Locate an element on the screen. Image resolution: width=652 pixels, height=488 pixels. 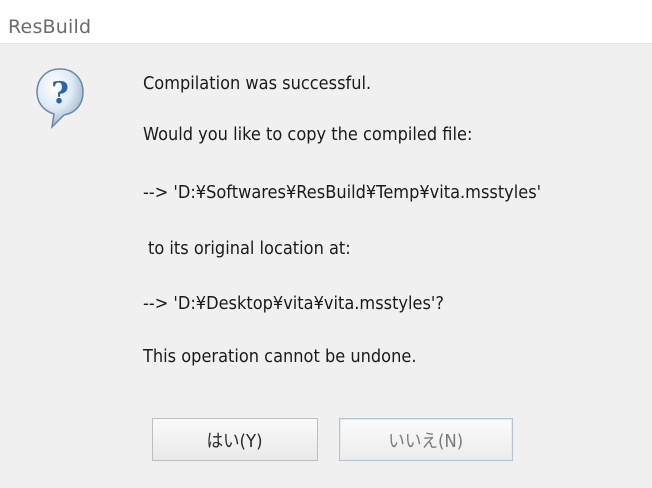
no-button-label: いいえ(N) is located at coordinates (426, 441).